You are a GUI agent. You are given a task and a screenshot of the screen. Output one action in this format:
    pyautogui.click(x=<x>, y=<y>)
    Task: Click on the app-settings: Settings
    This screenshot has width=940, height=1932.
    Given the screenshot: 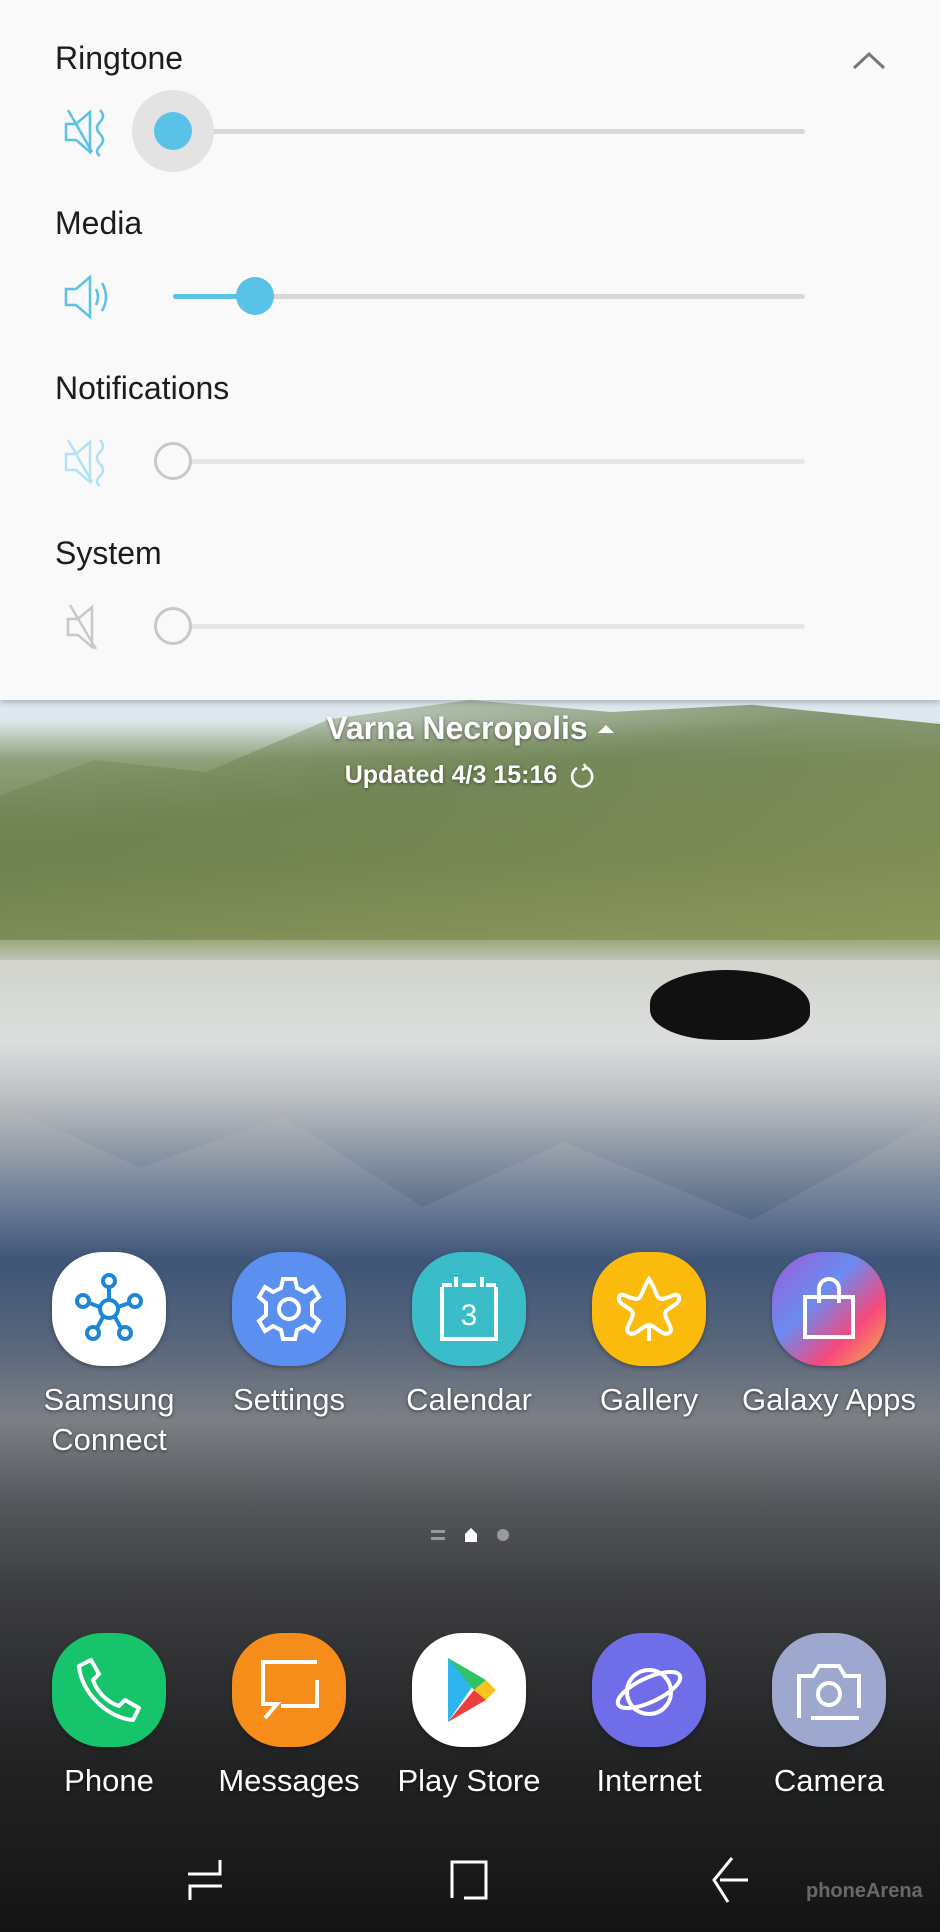 What is the action you would take?
    pyautogui.click(x=289, y=1336)
    